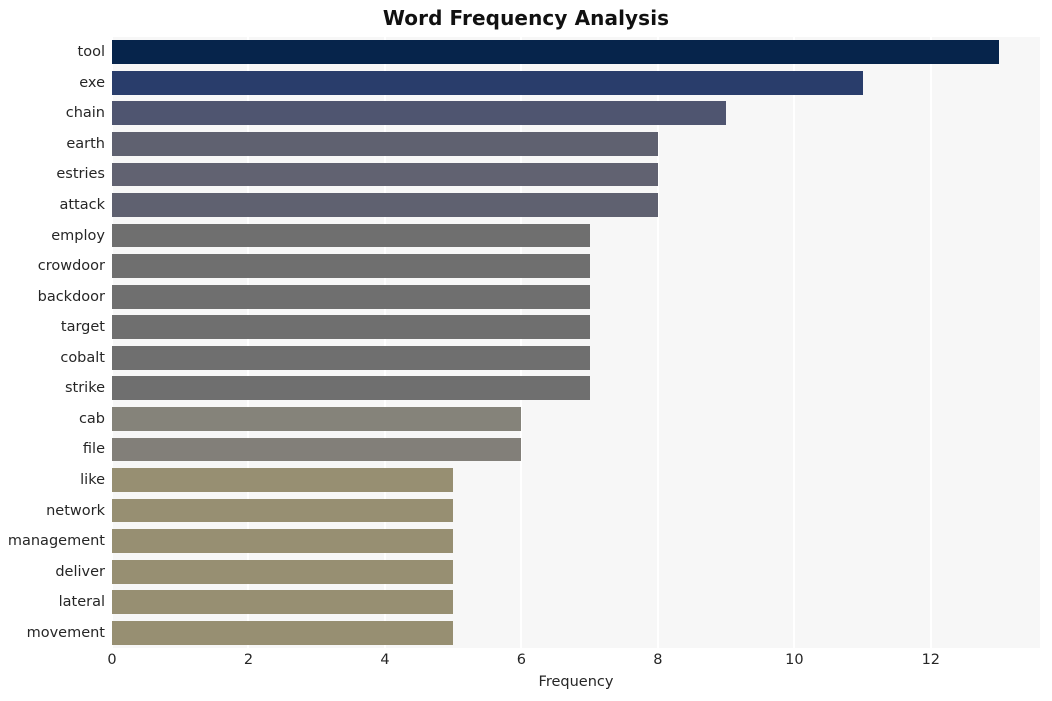 The width and height of the screenshot is (1052, 701). I want to click on x-axis-tick-label: 12, so click(931, 660).